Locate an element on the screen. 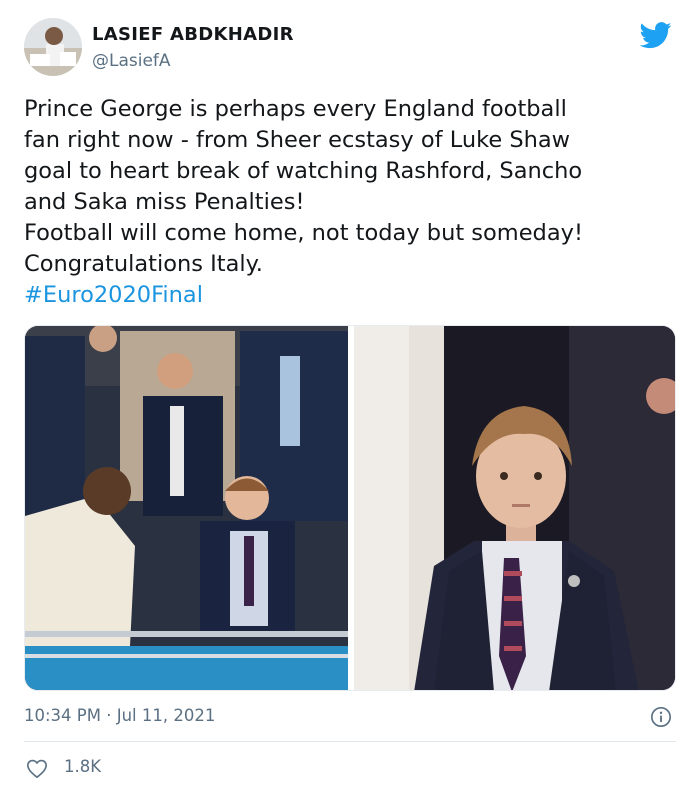 This screenshot has height=795, width=700. tweet-meta: 10:34 PM · Jul 11, 2021 is located at coordinates (350, 718).